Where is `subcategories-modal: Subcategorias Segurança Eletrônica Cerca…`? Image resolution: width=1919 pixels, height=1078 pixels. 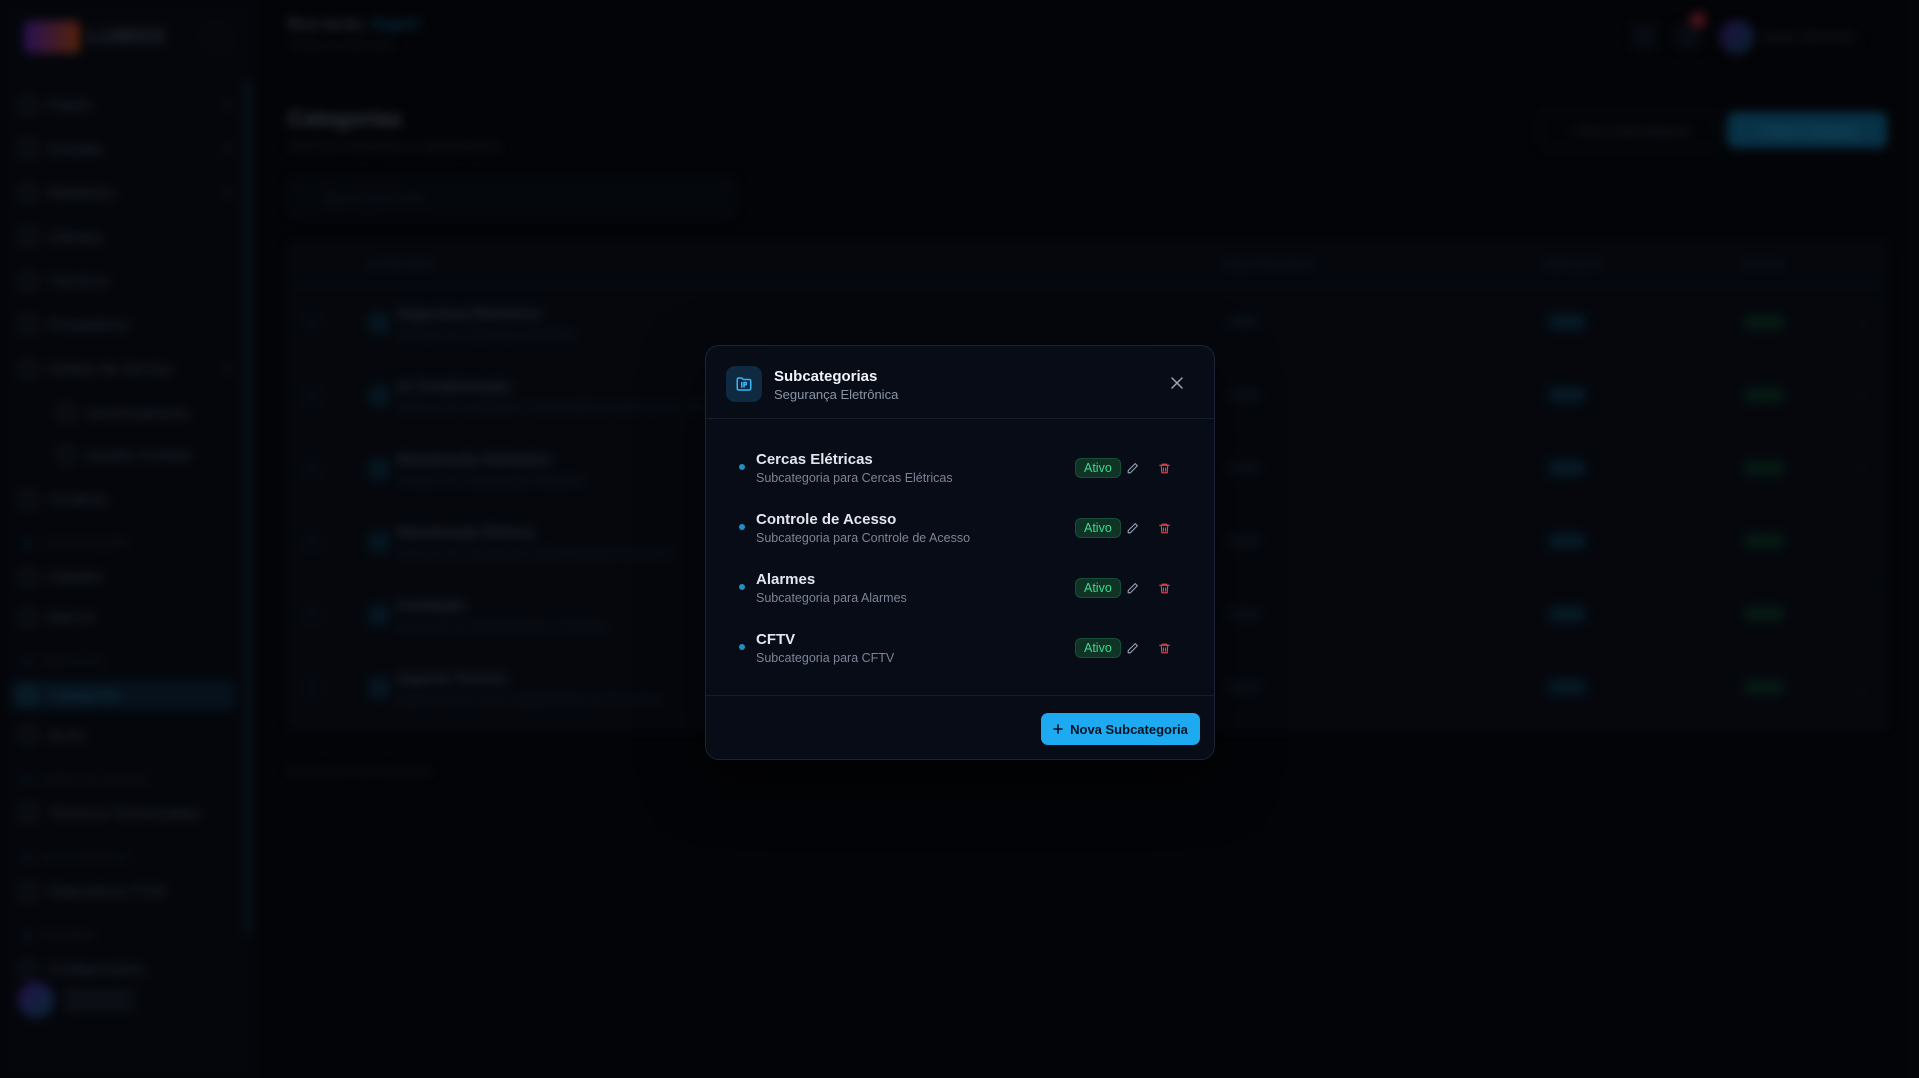
subcategories-modal: Subcategorias Segurança Eletrônica Cerca… is located at coordinates (960, 552).